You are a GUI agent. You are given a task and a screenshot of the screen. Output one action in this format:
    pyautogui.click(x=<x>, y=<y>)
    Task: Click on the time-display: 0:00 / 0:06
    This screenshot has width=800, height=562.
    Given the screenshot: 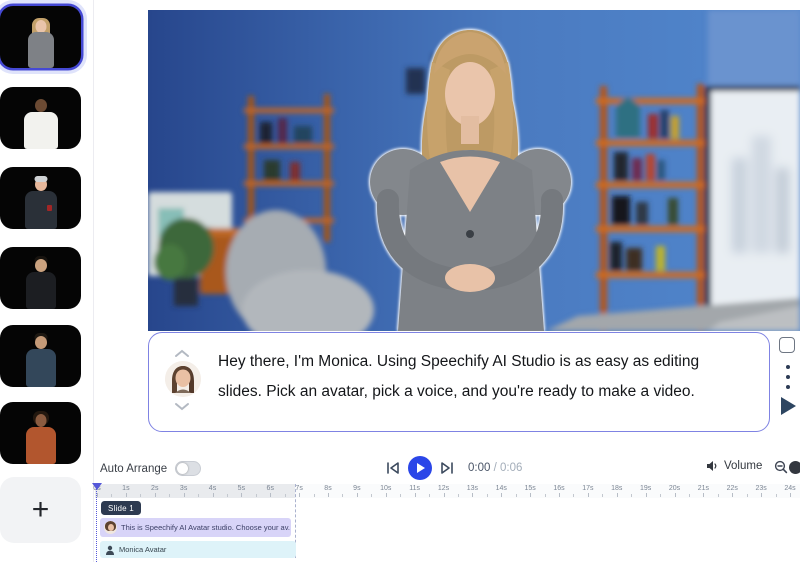 What is the action you would take?
    pyautogui.click(x=495, y=468)
    